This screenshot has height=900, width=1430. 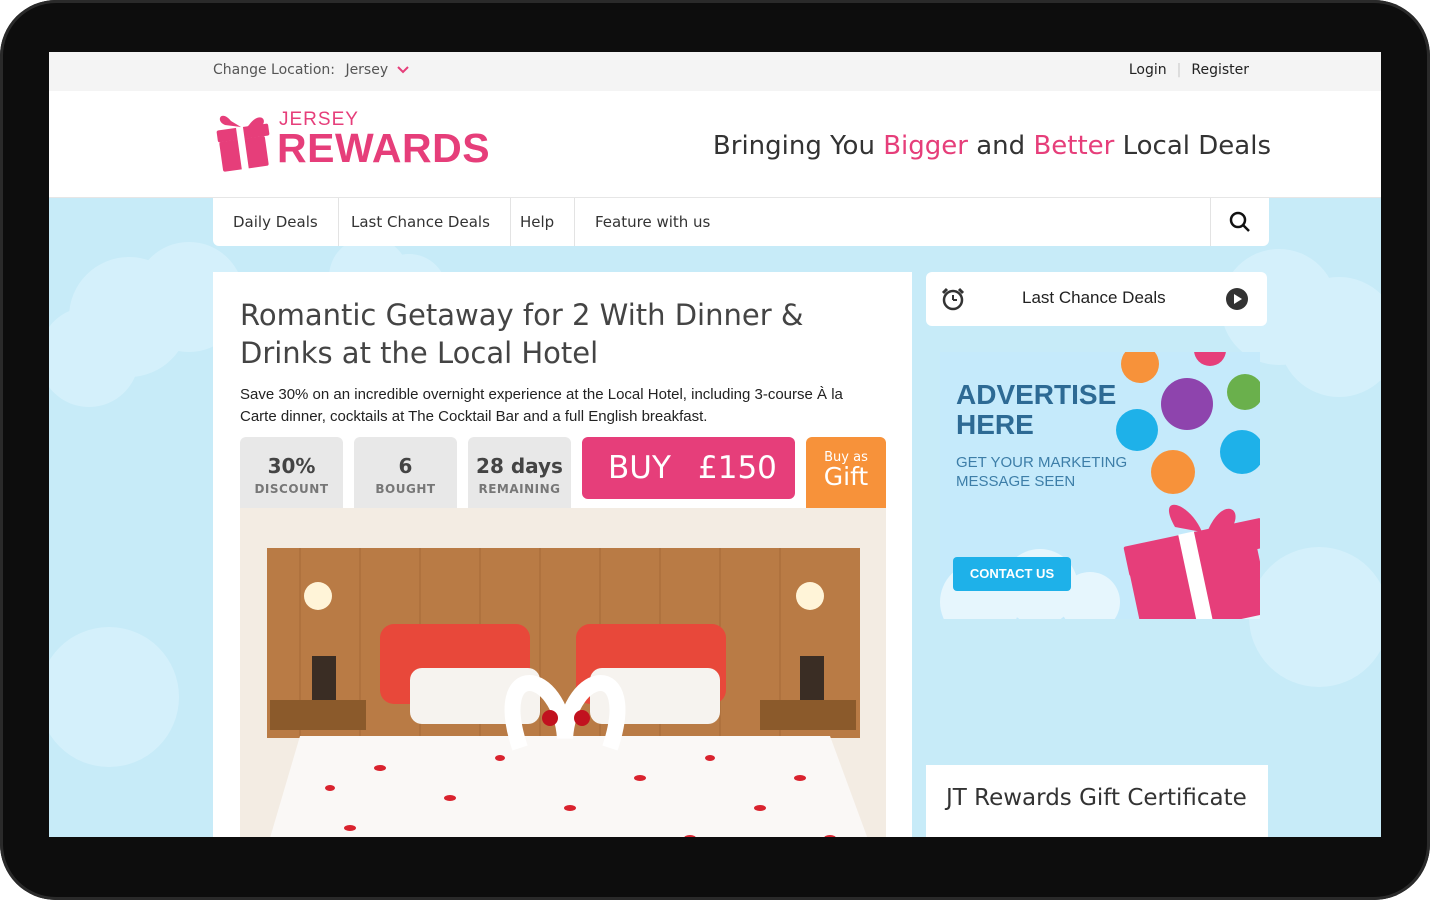 What do you see at coordinates (421, 222) in the screenshot?
I see `nav-last-chance-deals: Last Chance Deals` at bounding box center [421, 222].